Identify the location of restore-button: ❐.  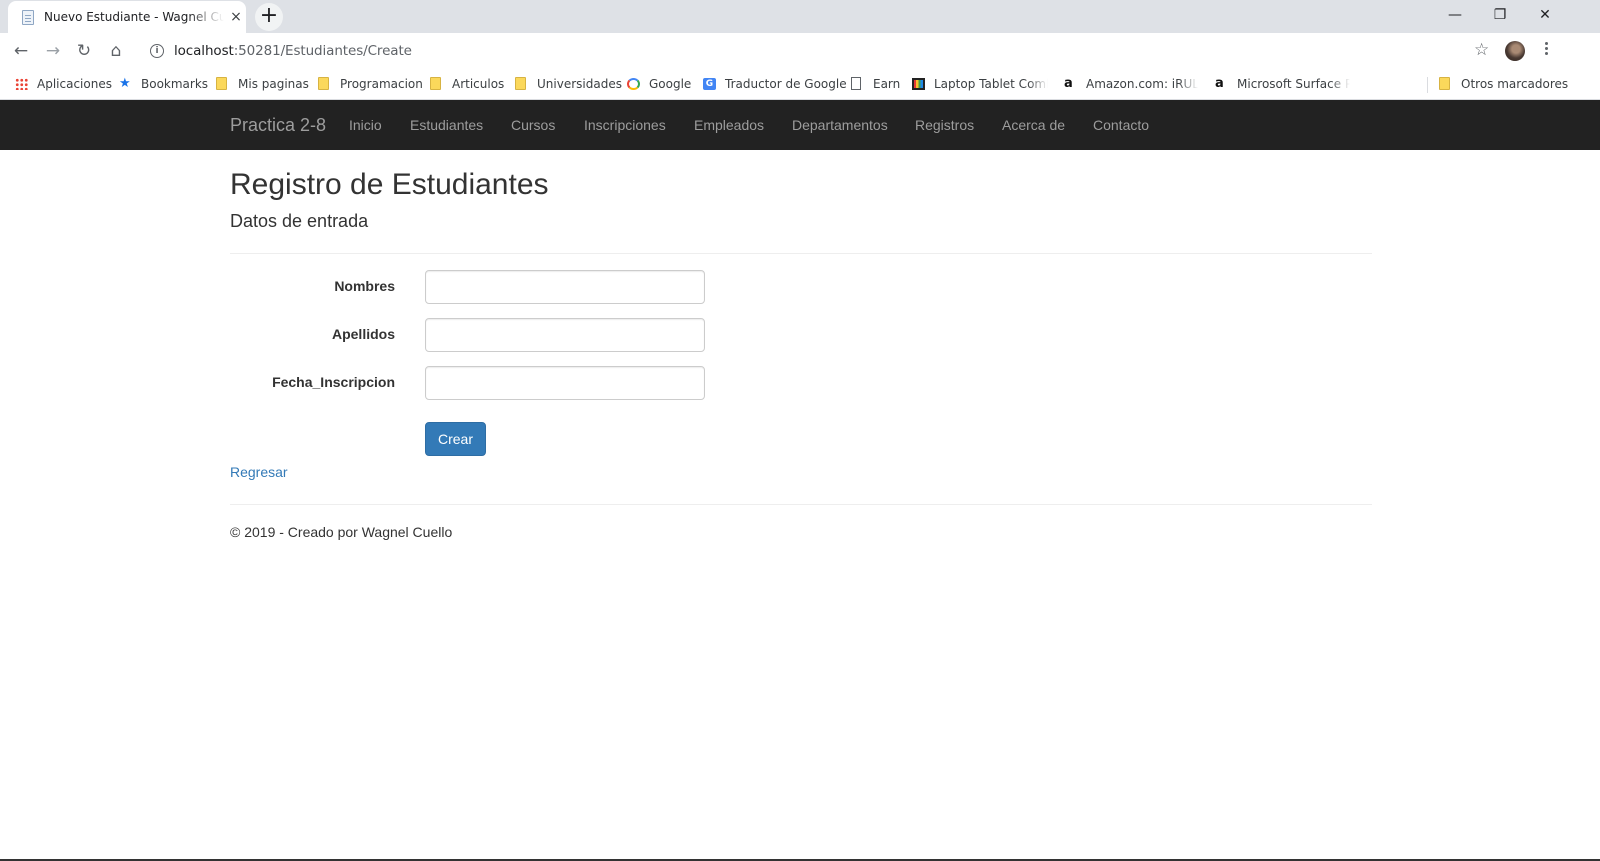
(1500, 15).